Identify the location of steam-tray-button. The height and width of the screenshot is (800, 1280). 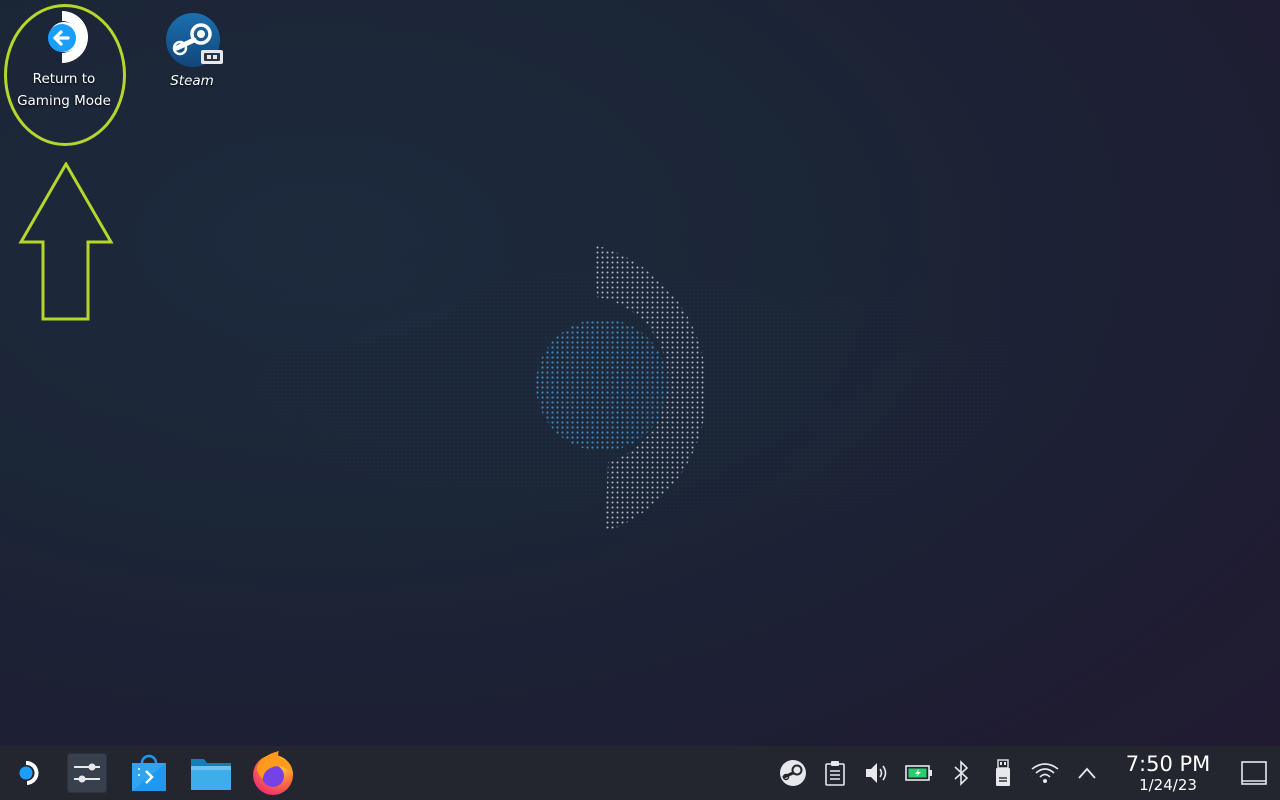
(793, 773).